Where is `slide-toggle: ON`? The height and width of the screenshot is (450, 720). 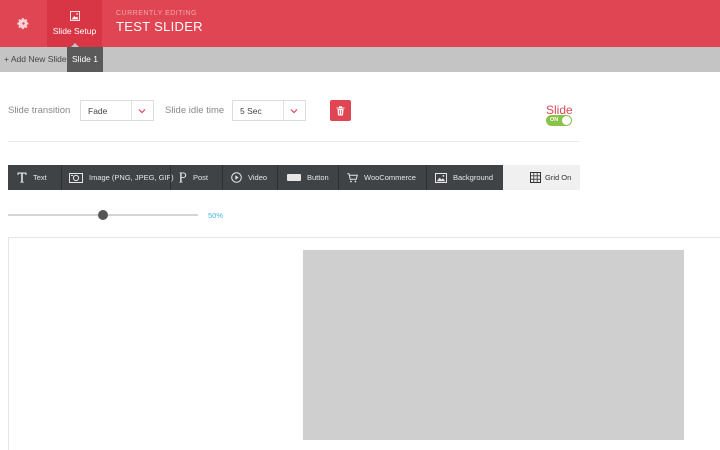 slide-toggle: ON is located at coordinates (559, 120).